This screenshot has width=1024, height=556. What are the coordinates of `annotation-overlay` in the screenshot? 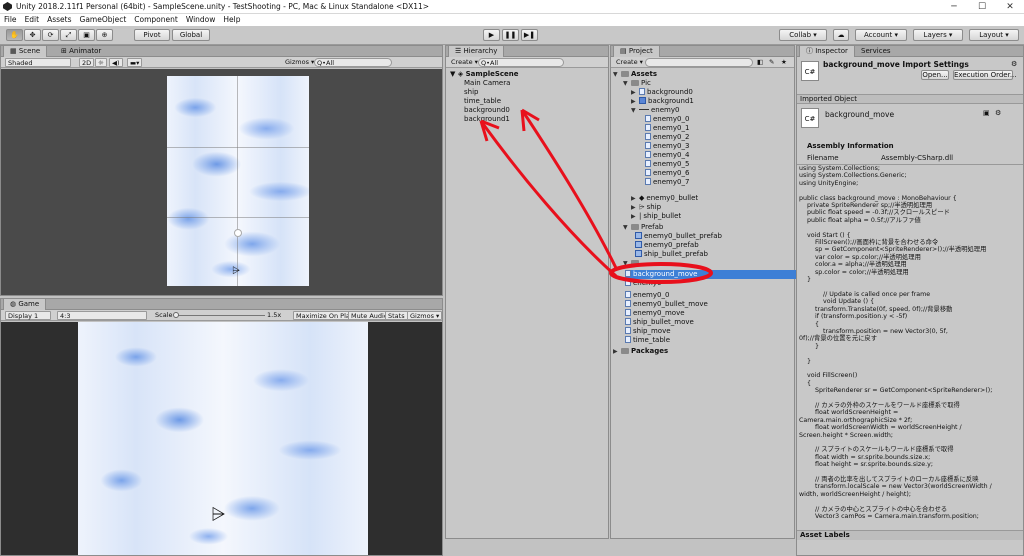 It's located at (596, 196).